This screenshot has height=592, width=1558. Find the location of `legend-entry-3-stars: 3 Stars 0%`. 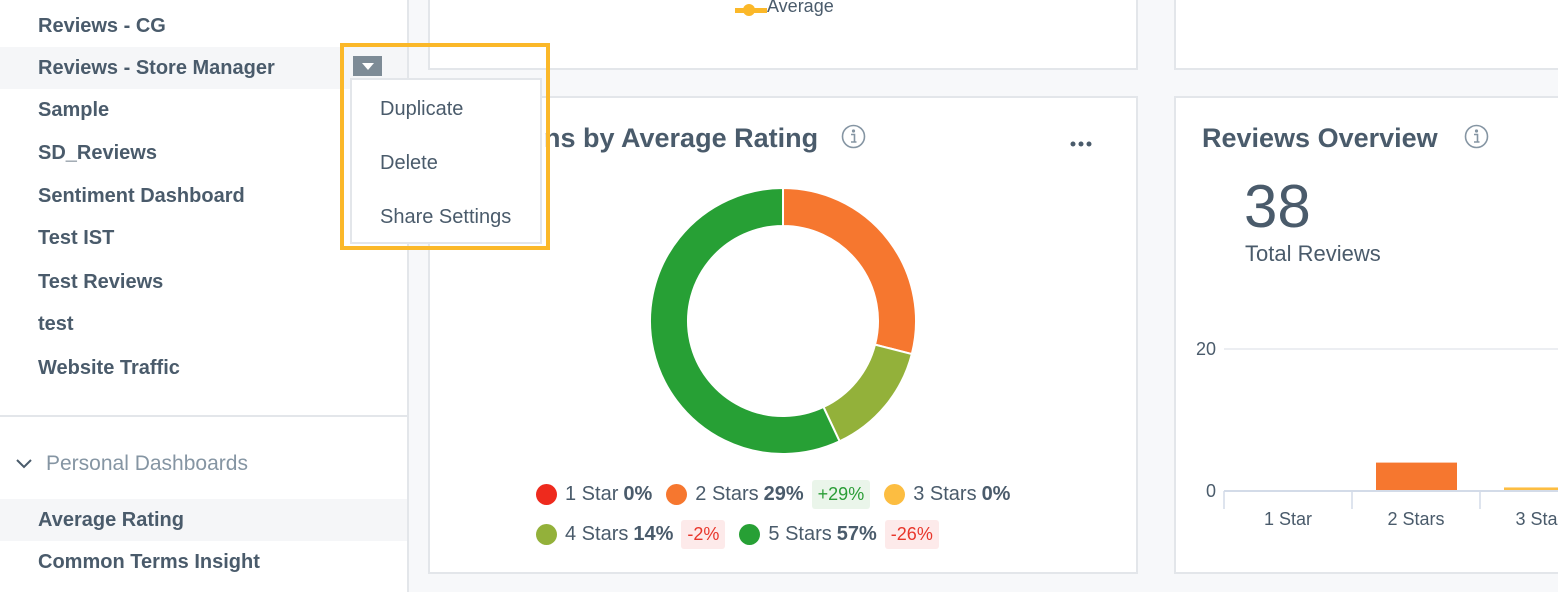

legend-entry-3-stars: 3 Stars 0% is located at coordinates (947, 494).